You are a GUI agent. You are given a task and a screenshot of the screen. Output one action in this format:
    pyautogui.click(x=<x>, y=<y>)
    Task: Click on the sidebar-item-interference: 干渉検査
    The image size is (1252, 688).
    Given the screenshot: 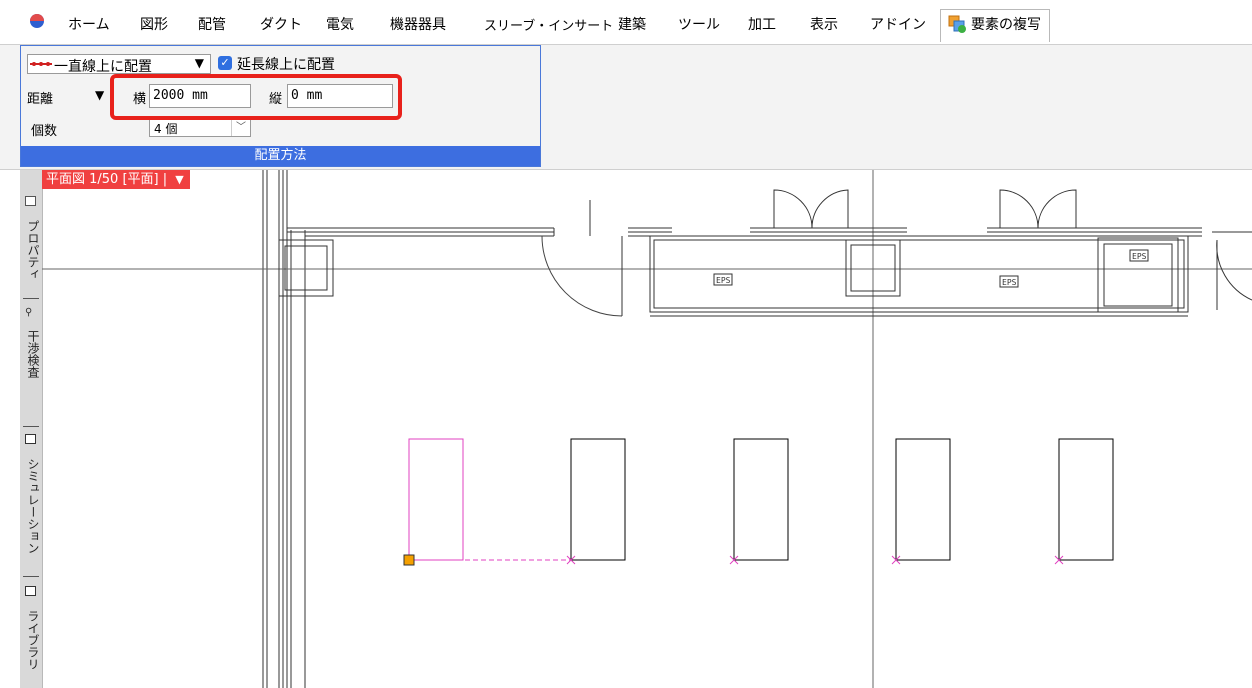 What is the action you would take?
    pyautogui.click(x=31, y=354)
    